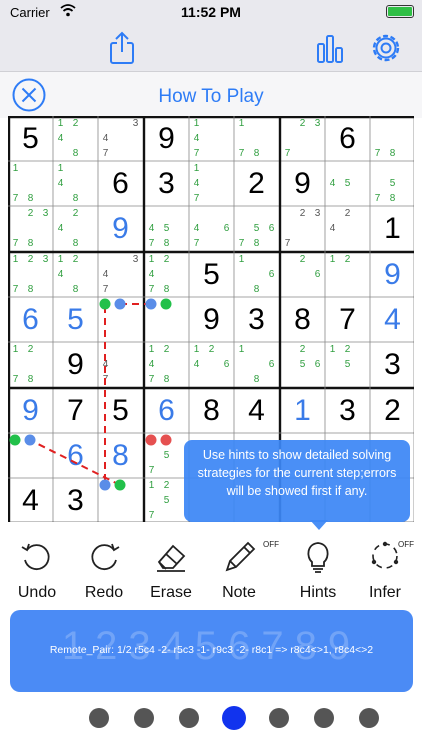 The height and width of the screenshot is (750, 422). I want to click on grid-cell-r1c2: 1248, so click(75, 138).